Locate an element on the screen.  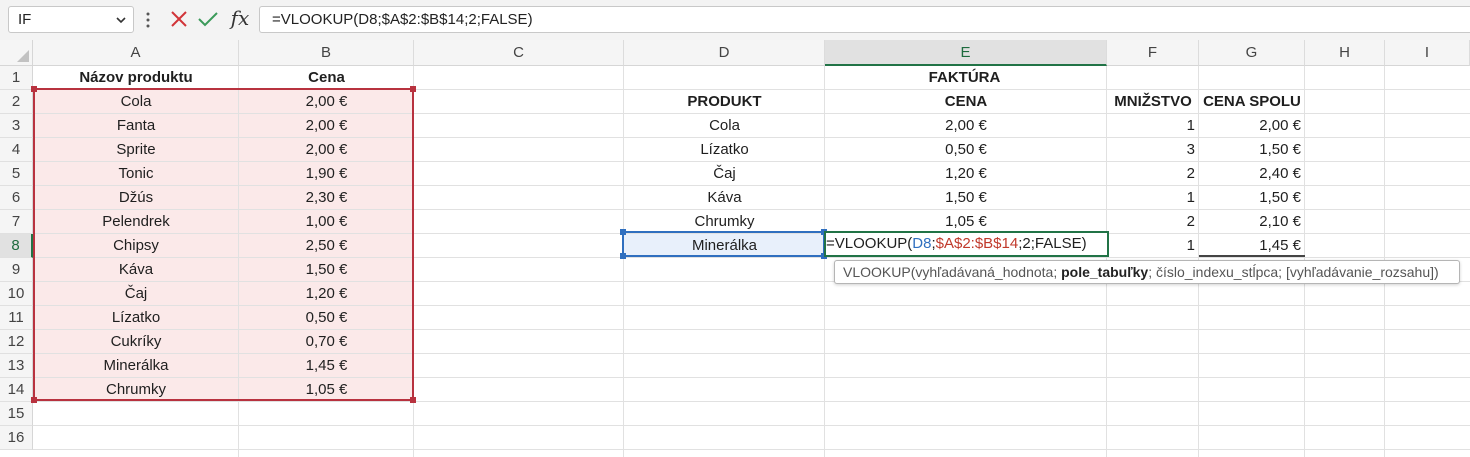
row-header-9: 9 is located at coordinates (16, 270).